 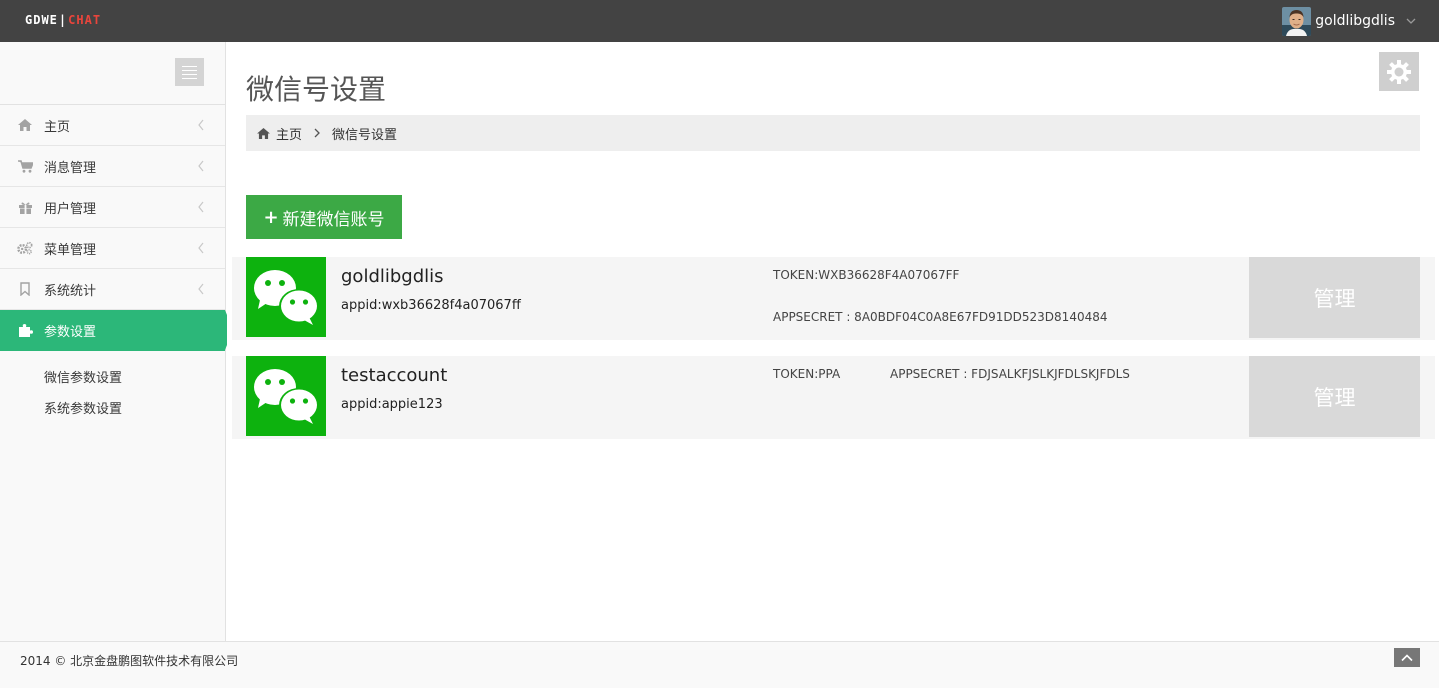 I want to click on chevron-up-icon, so click(x=1407, y=658).